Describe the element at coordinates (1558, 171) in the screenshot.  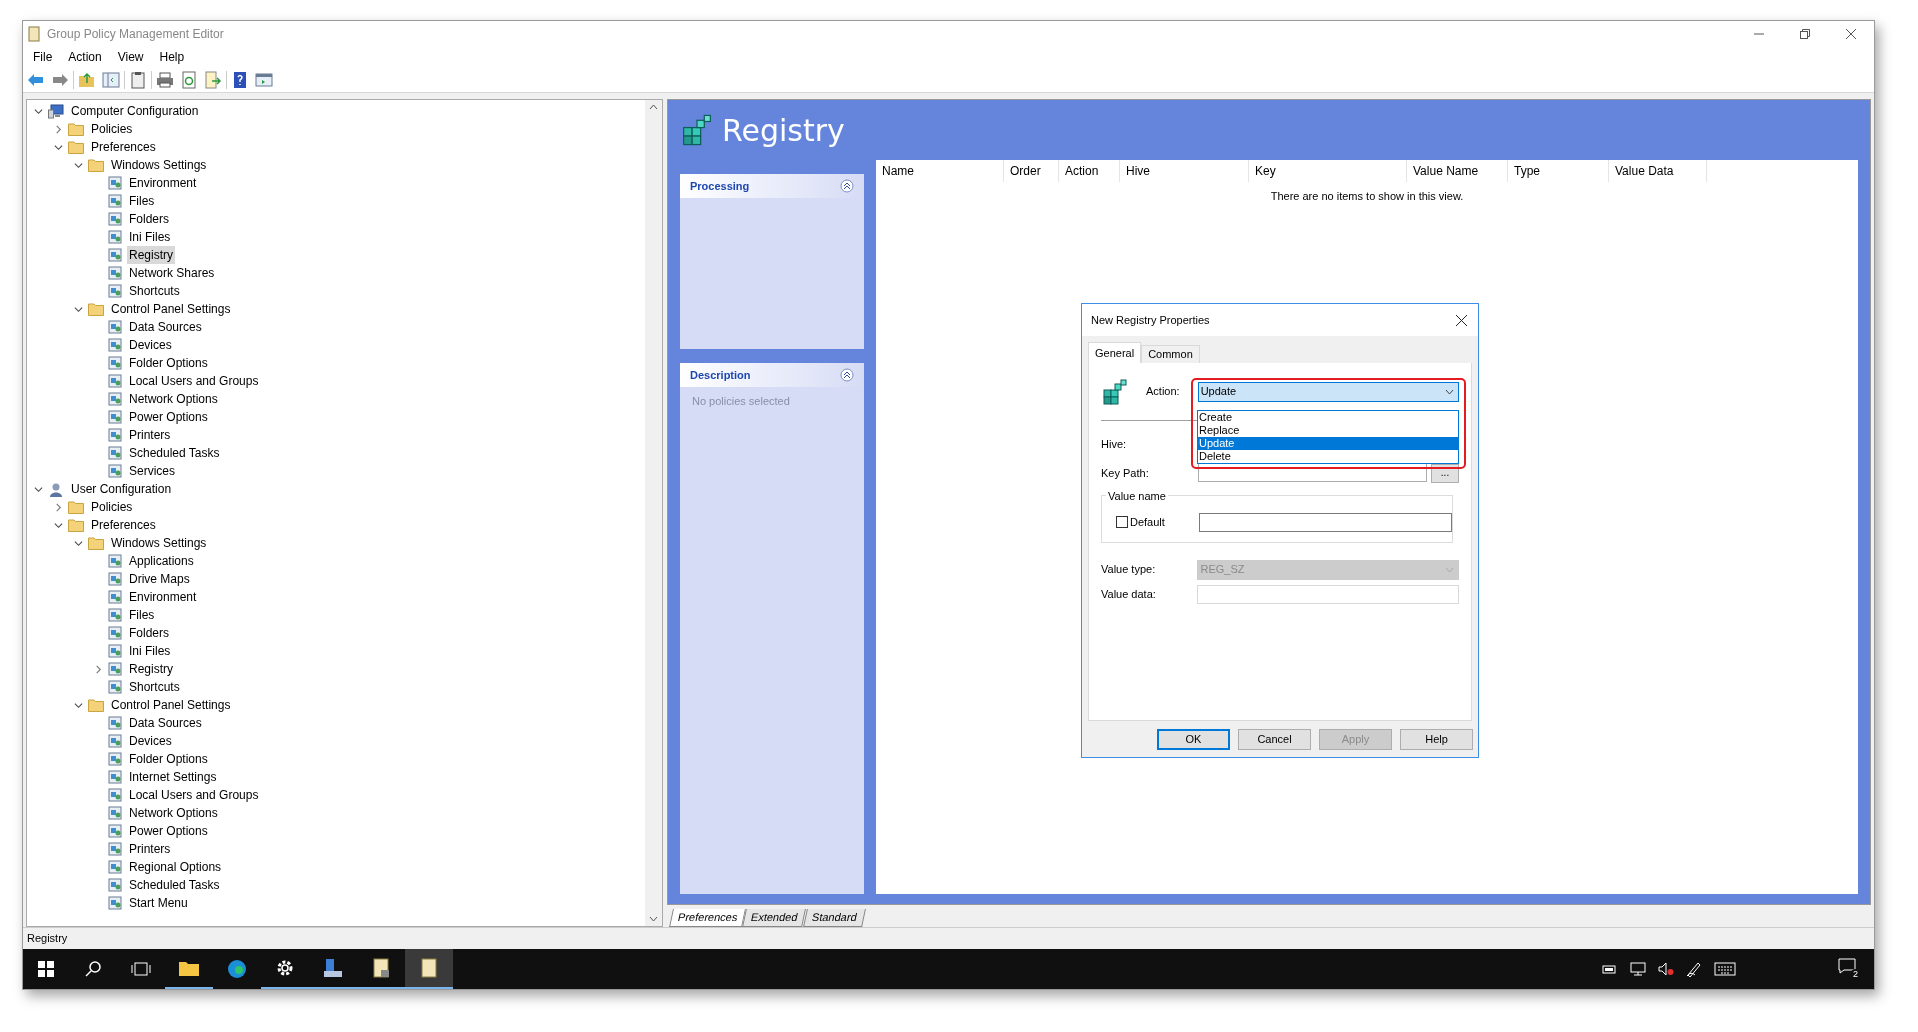
I see `column-header: Type` at that location.